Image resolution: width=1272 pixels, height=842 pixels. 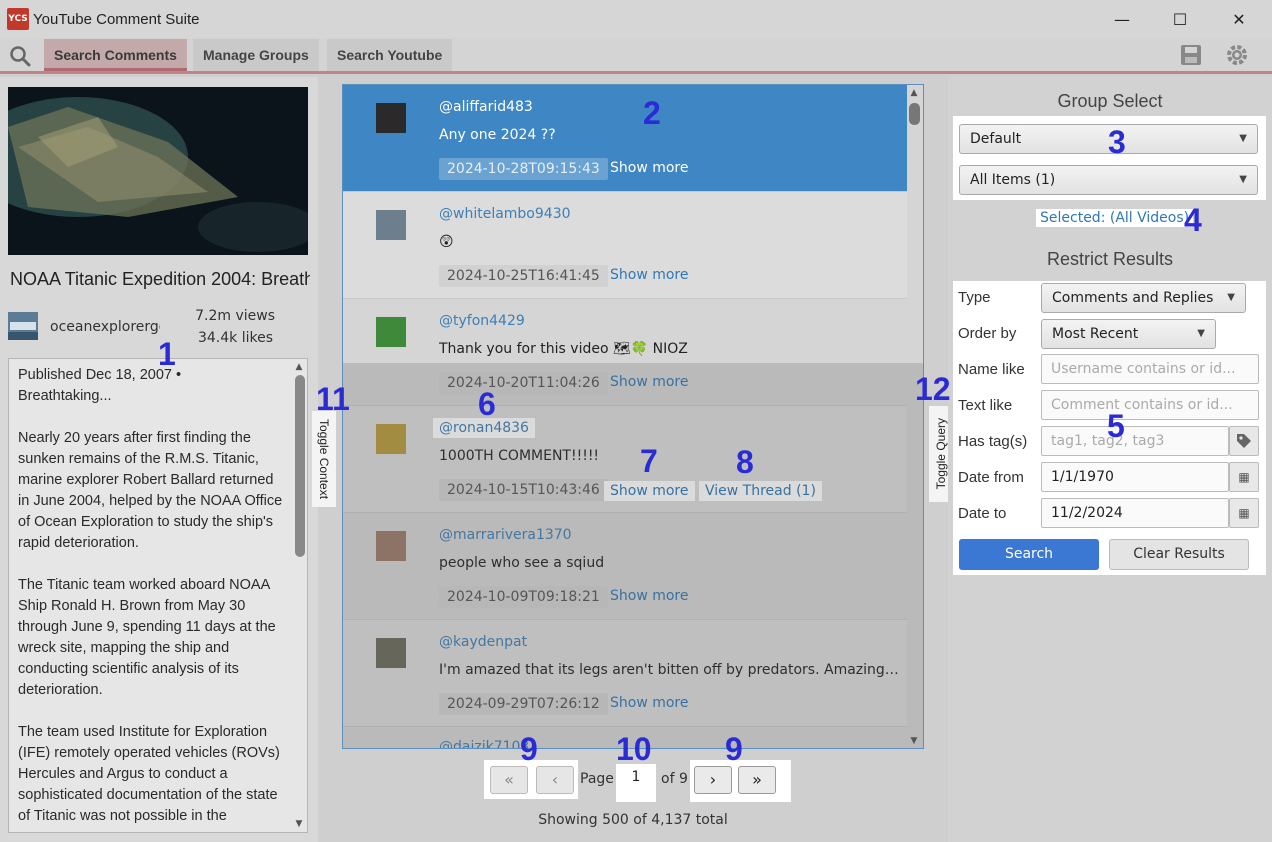 What do you see at coordinates (484, 743) in the screenshot?
I see `comment-author: @daizik7103` at bounding box center [484, 743].